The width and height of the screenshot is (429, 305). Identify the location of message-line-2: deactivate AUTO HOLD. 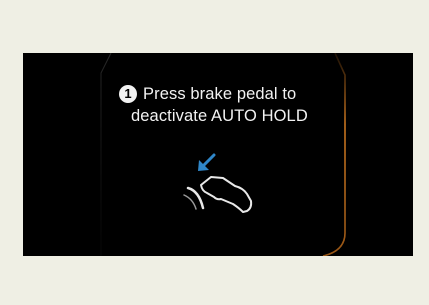
(219, 116).